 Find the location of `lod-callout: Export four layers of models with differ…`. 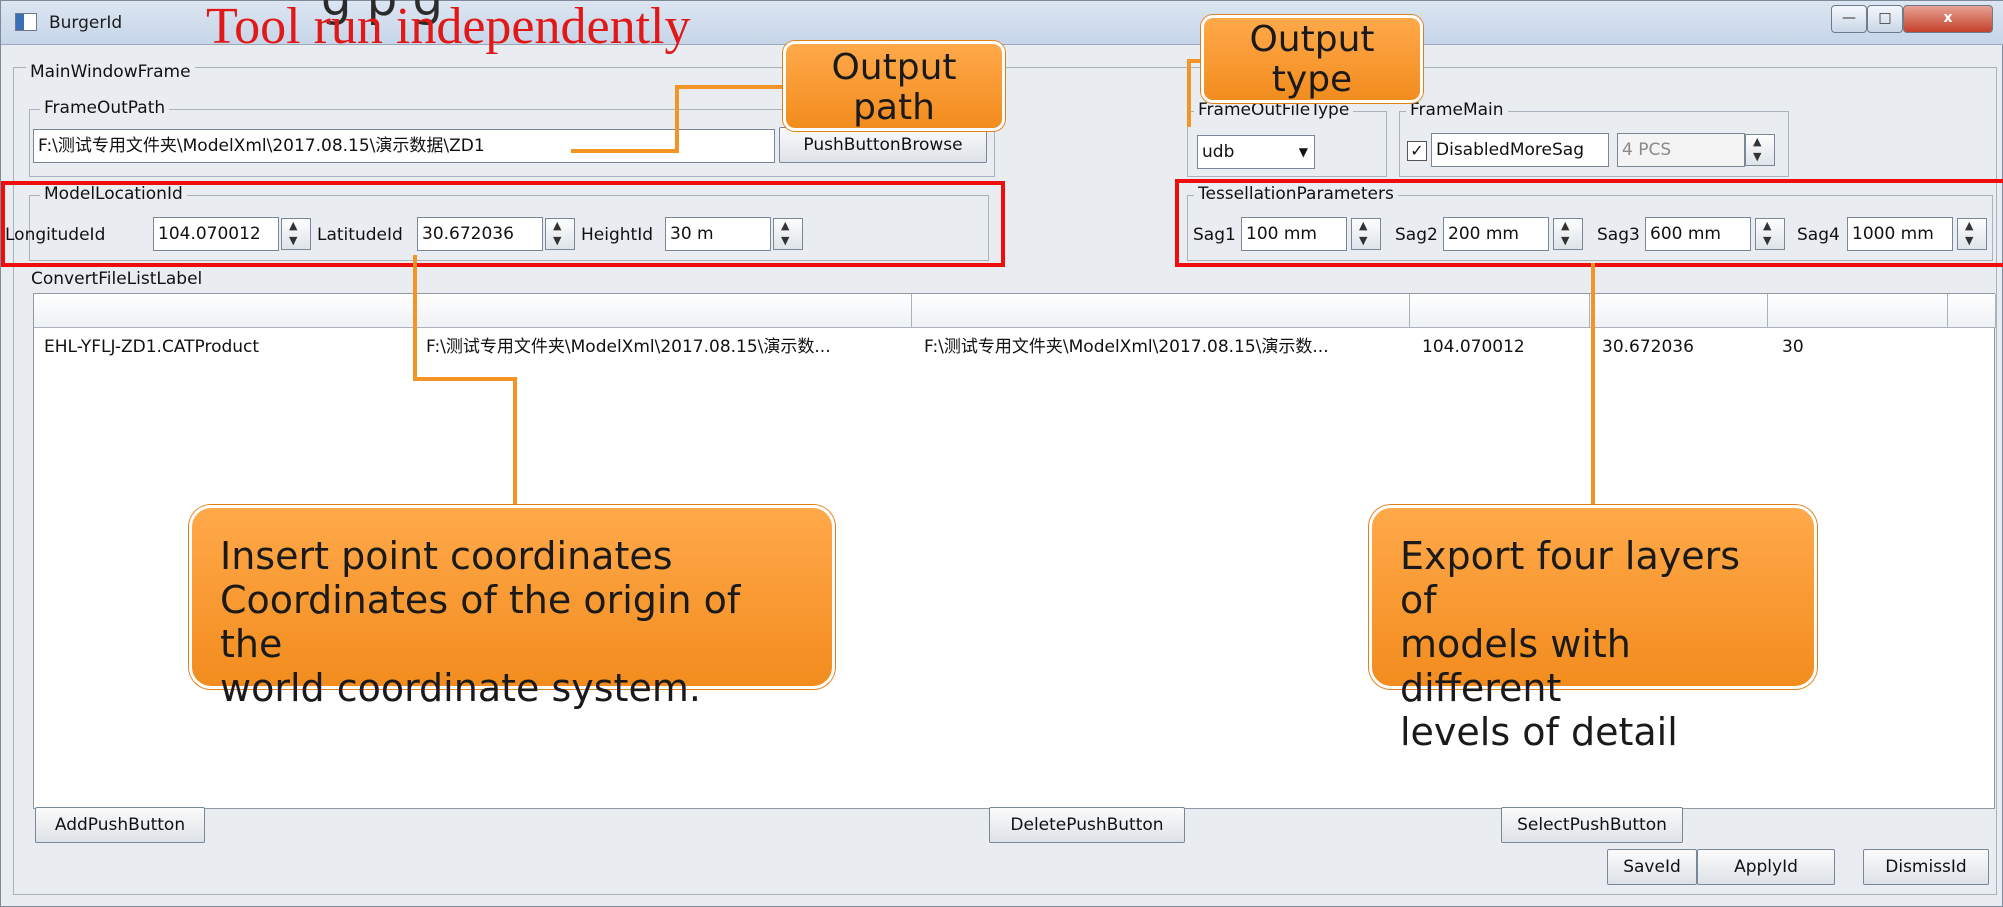

lod-callout: Export four layers of models with differ… is located at coordinates (1593, 629).